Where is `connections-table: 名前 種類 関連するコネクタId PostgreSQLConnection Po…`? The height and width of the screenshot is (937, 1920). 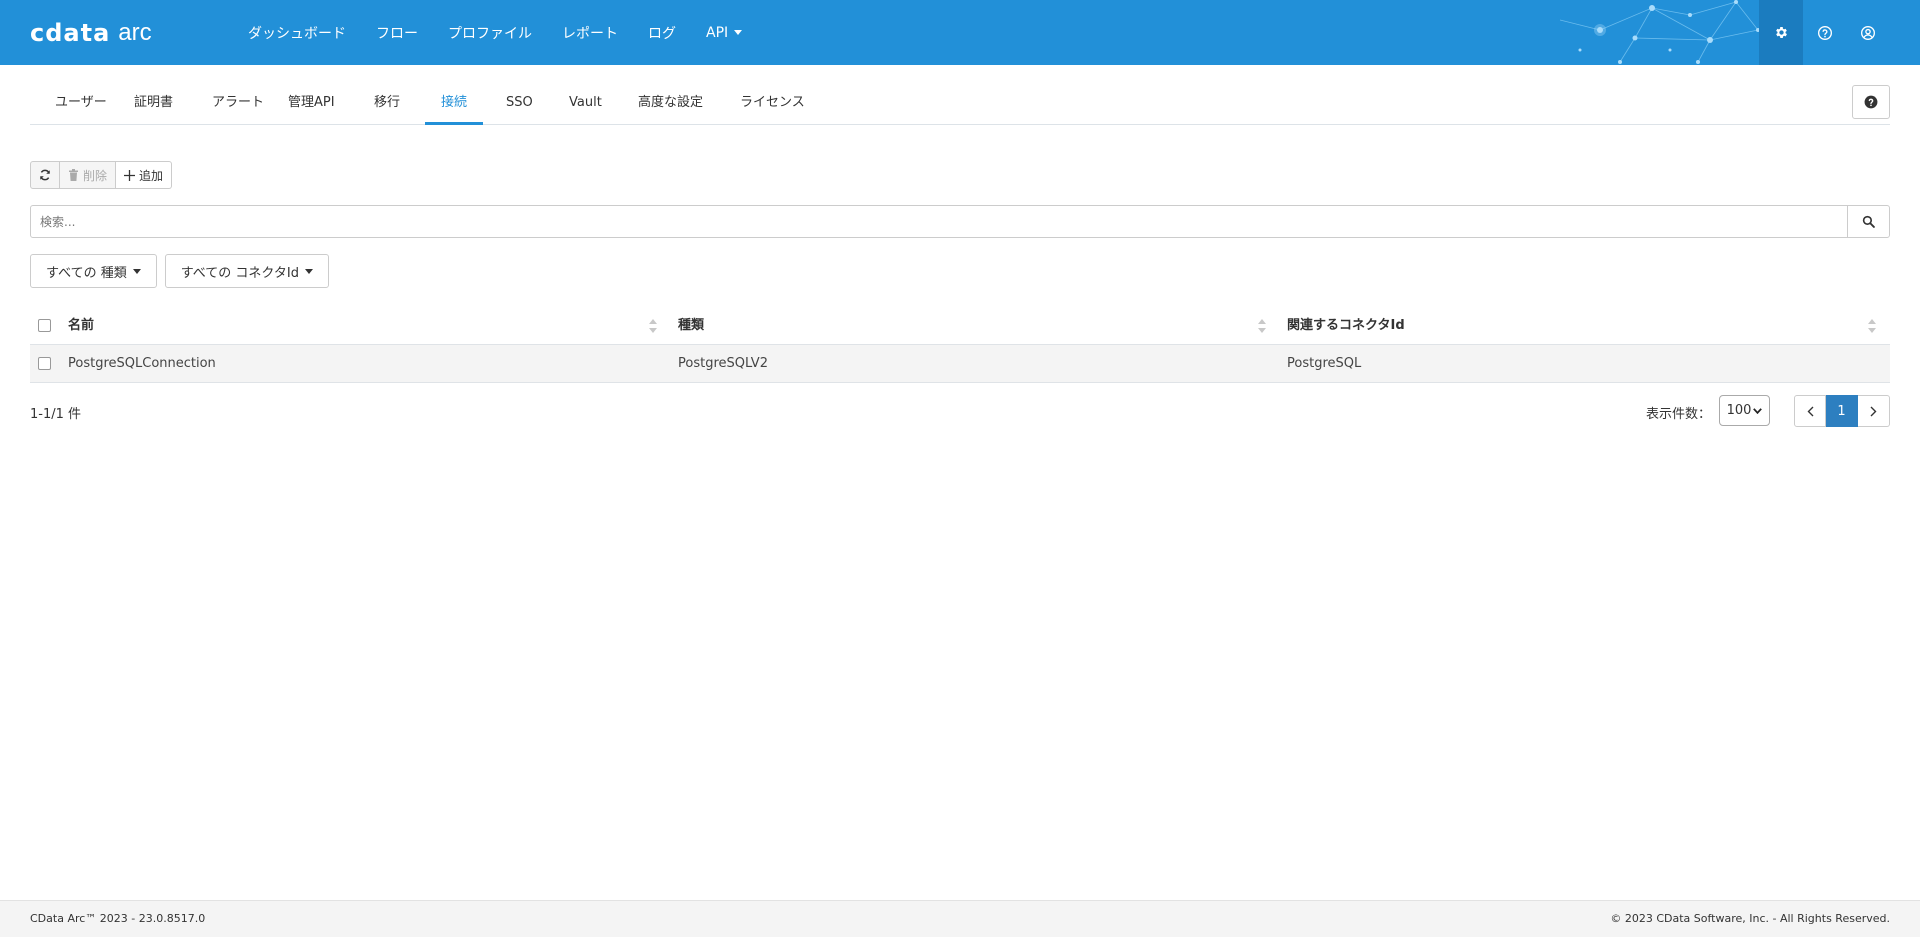 connections-table: 名前 種類 関連するコネクタId PostgreSQLConnection Po… is located at coordinates (960, 345).